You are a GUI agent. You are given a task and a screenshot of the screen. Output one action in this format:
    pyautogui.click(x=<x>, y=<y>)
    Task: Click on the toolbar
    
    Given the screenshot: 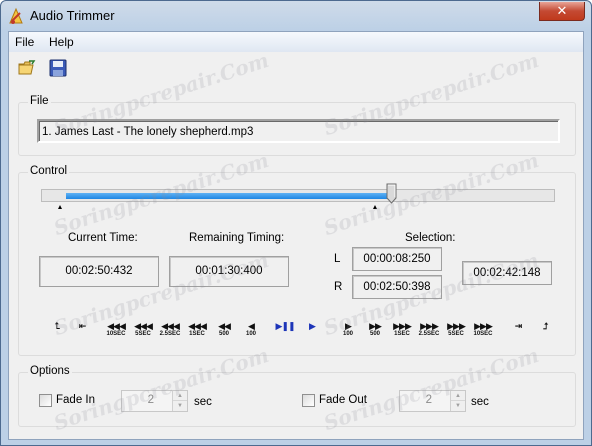 What is the action you would take?
    pyautogui.click(x=296, y=67)
    